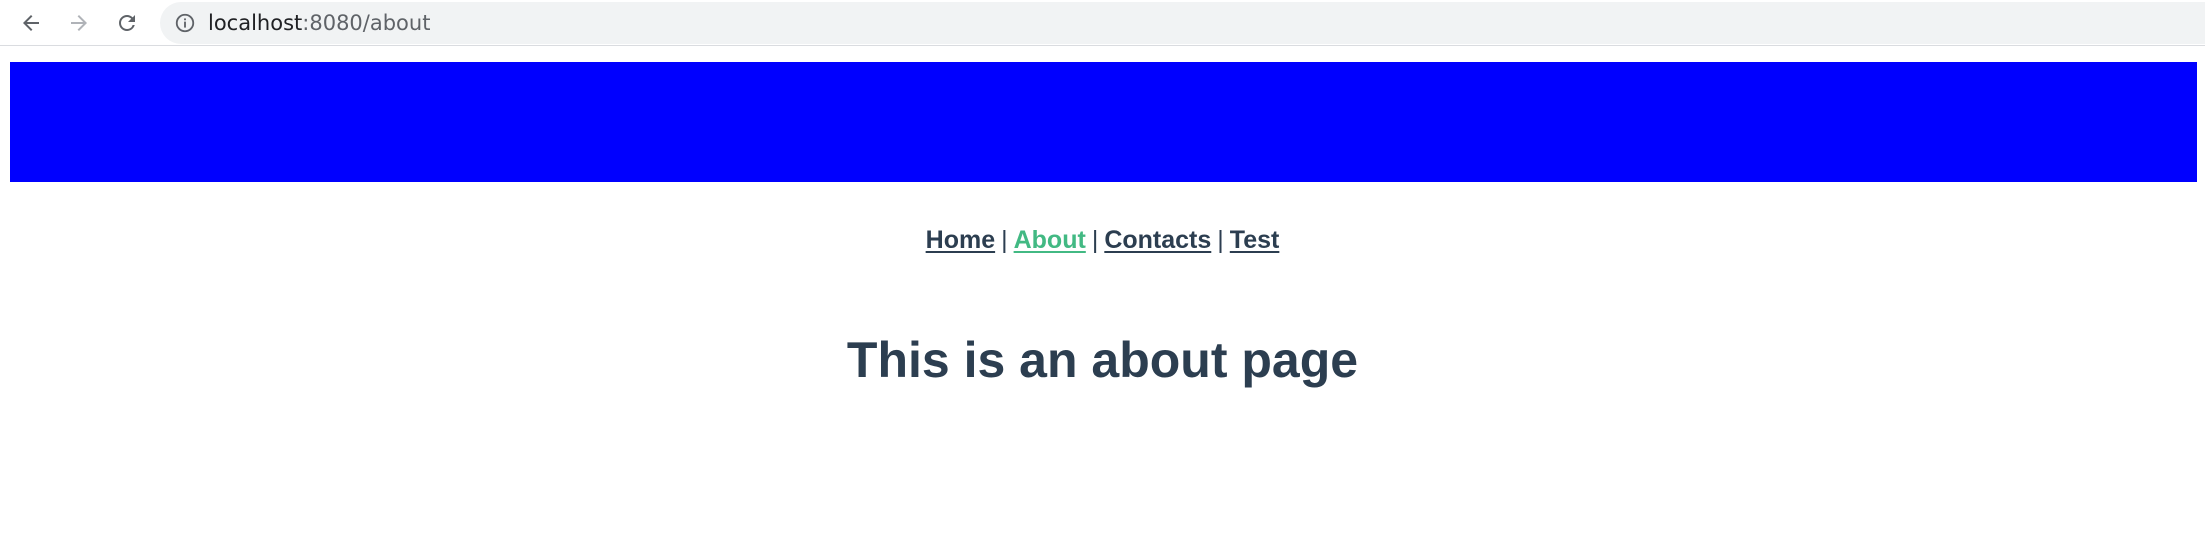  What do you see at coordinates (960, 240) in the screenshot?
I see `nav-link-home: Home` at bounding box center [960, 240].